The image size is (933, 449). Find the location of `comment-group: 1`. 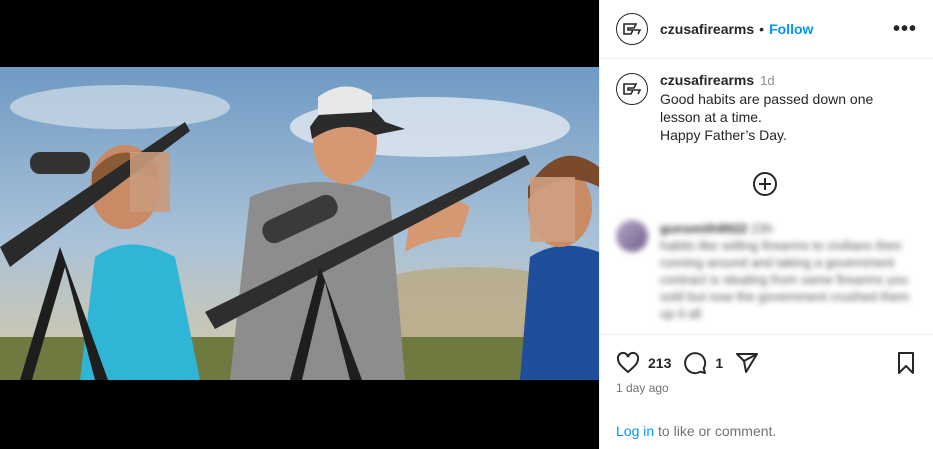

comment-group: 1 is located at coordinates (709, 363).